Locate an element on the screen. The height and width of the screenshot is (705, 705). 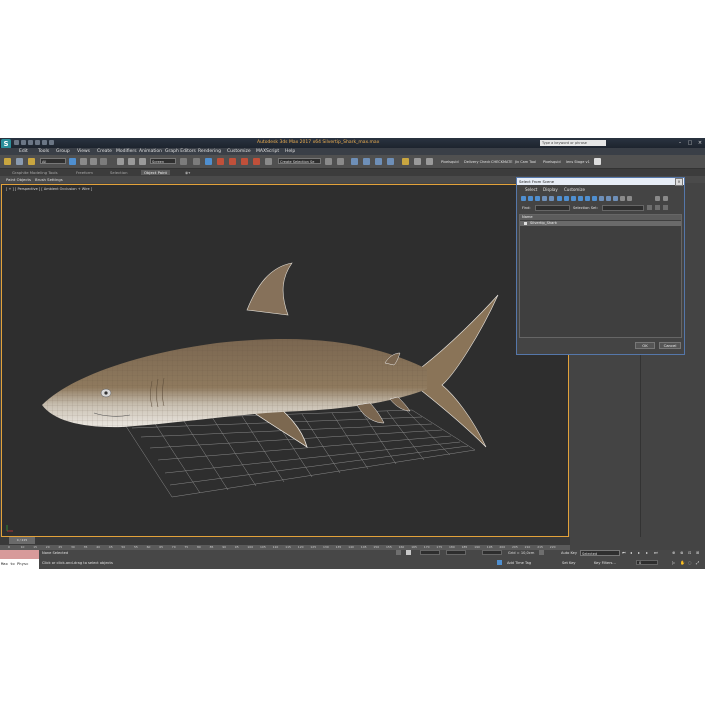
tab-object-paint: Object Paint is located at coordinates (155, 172).